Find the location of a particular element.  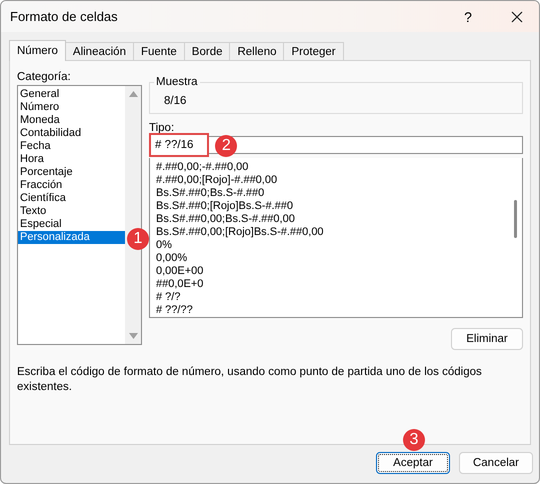

list-item: Bs.S#.##0;Bs.S-#.##0 is located at coordinates (333, 193).